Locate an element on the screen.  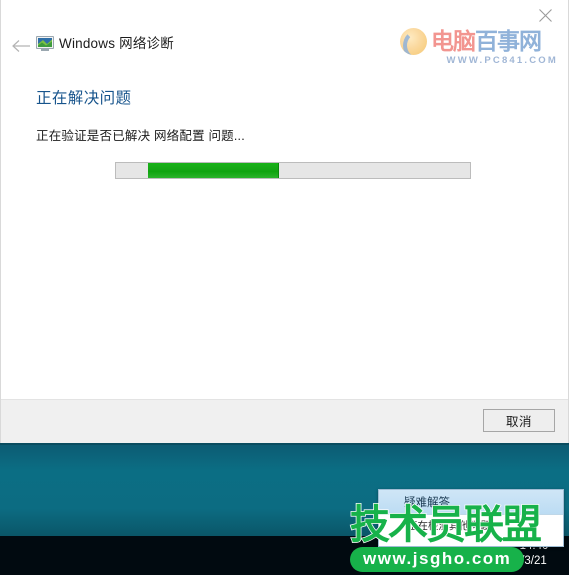
notification-header: 疑难解答 is located at coordinates (471, 502).